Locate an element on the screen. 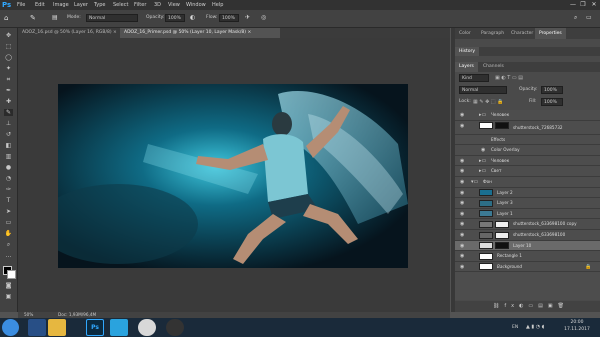 Image resolution: width=600 pixels, height=337 pixels. pressure-size-icon: ◎ is located at coordinates (265, 18).